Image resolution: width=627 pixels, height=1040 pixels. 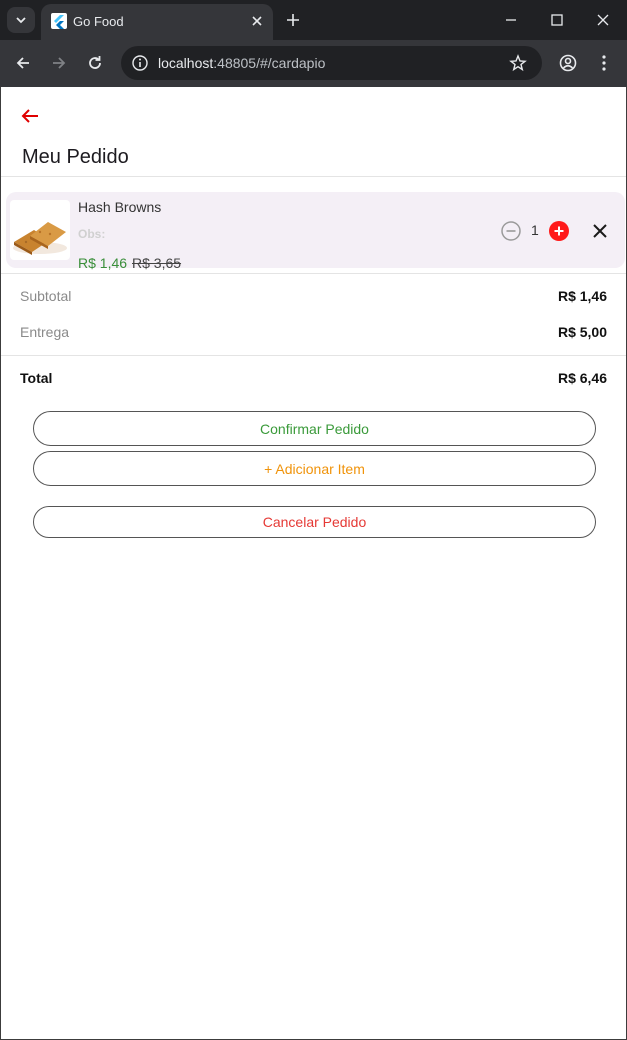 I want to click on tab-search-button, so click(x=21, y=20).